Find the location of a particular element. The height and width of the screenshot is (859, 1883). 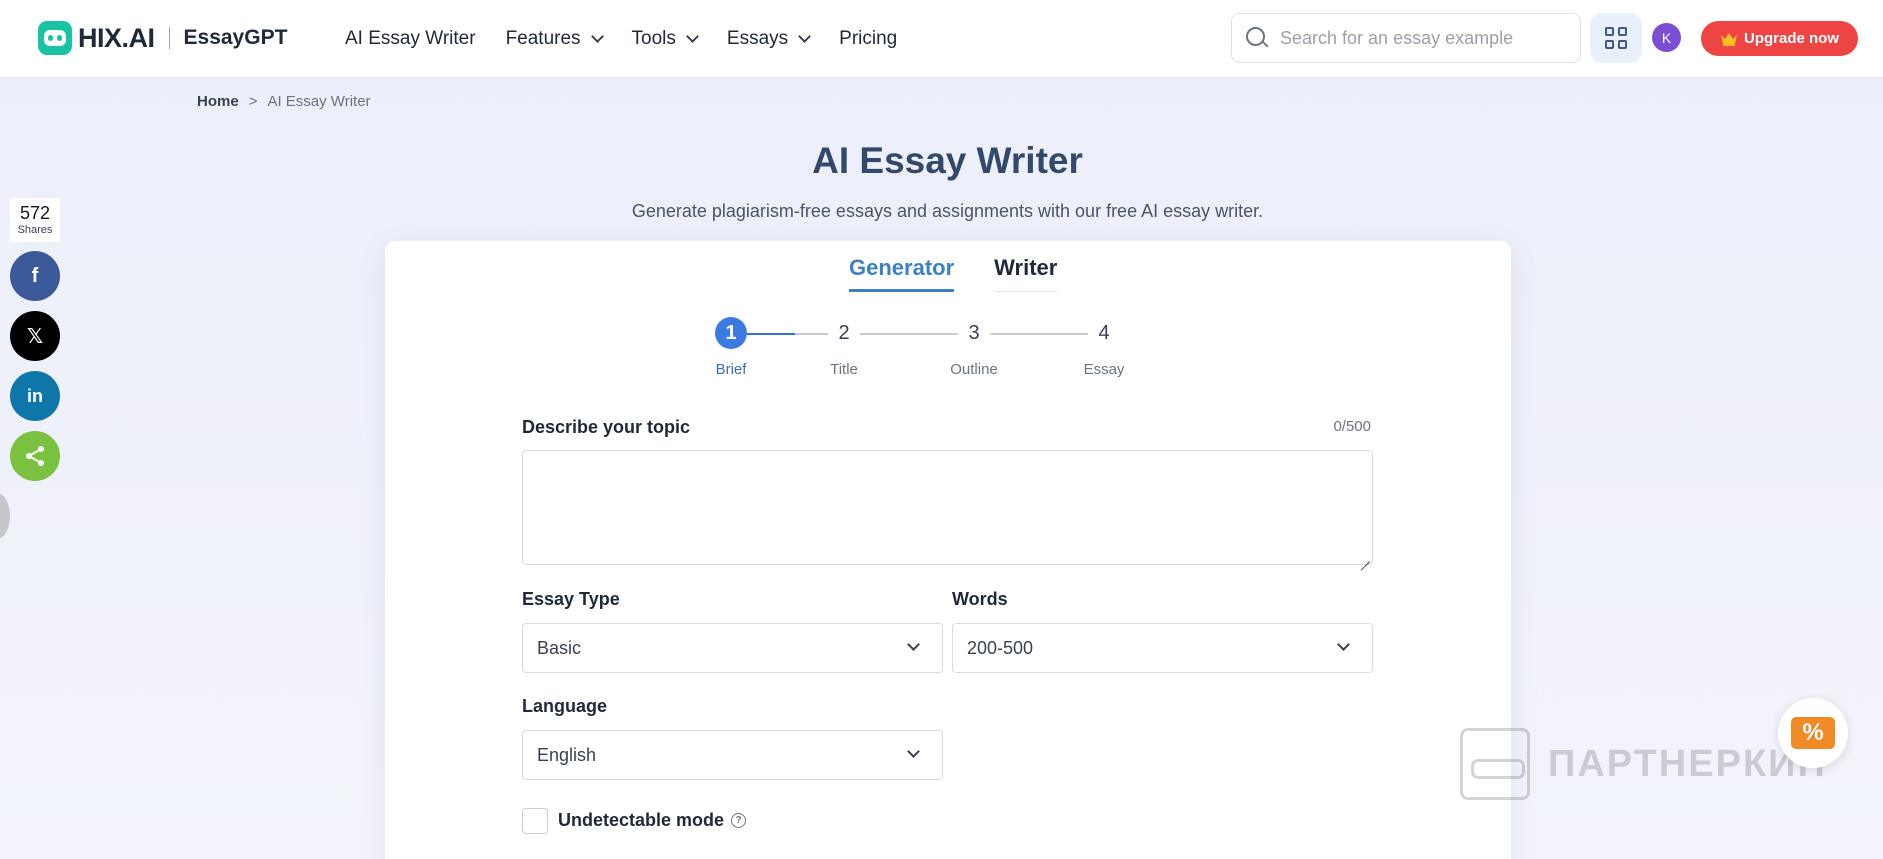

nav-pricing: Pricing is located at coordinates (868, 39).